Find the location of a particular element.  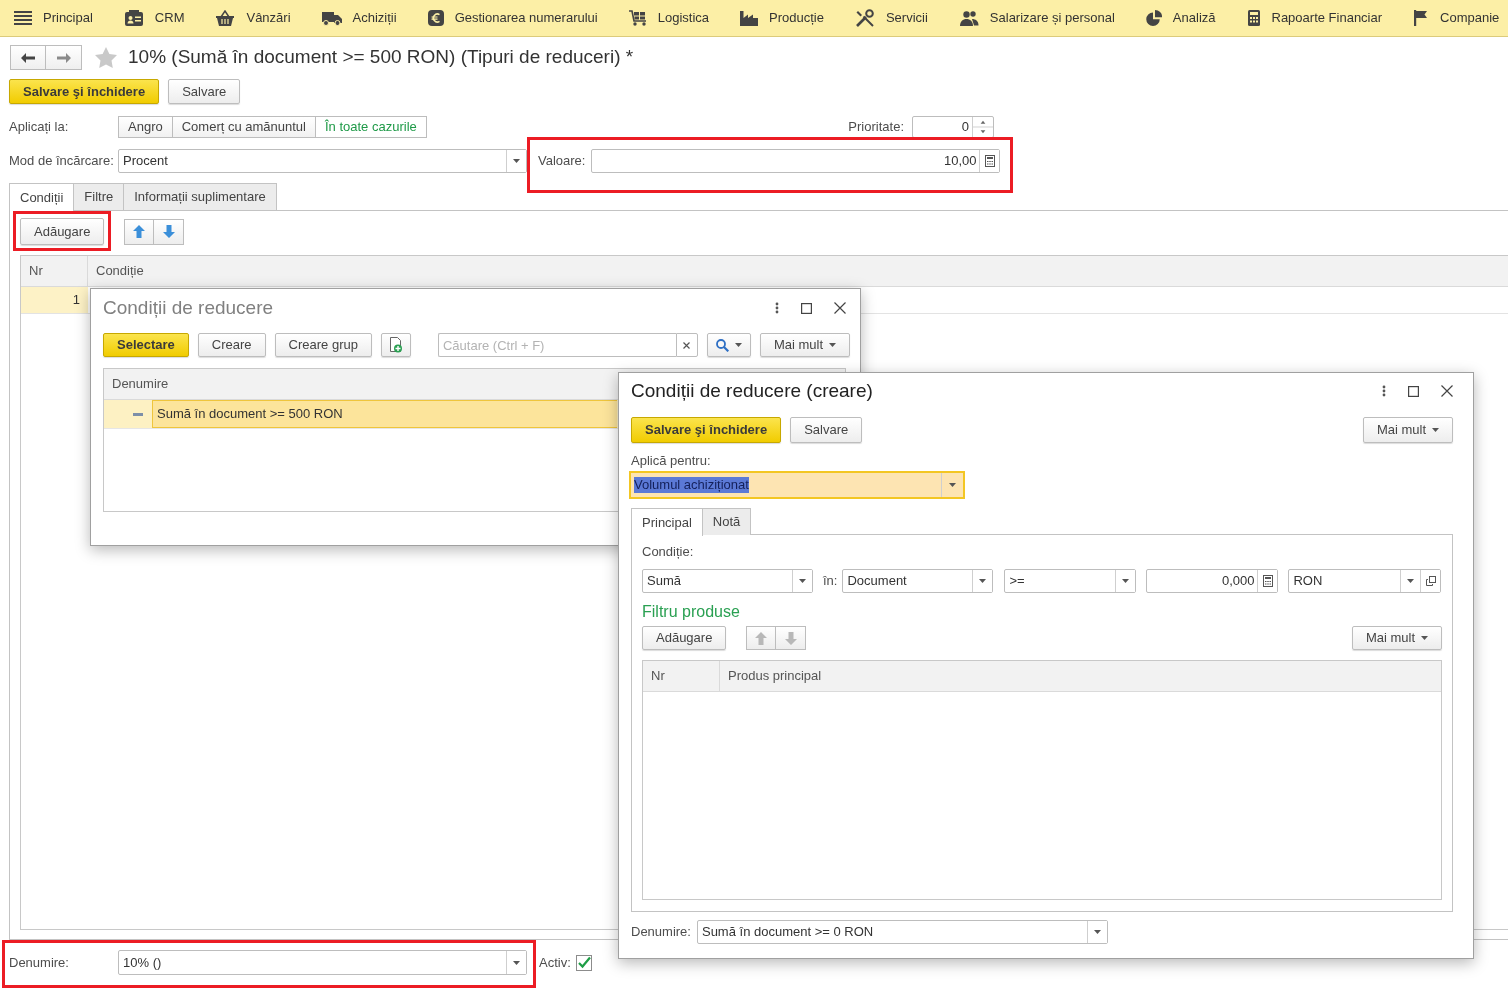

dialog-title: Condiții de reducere (creare) is located at coordinates (752, 391).